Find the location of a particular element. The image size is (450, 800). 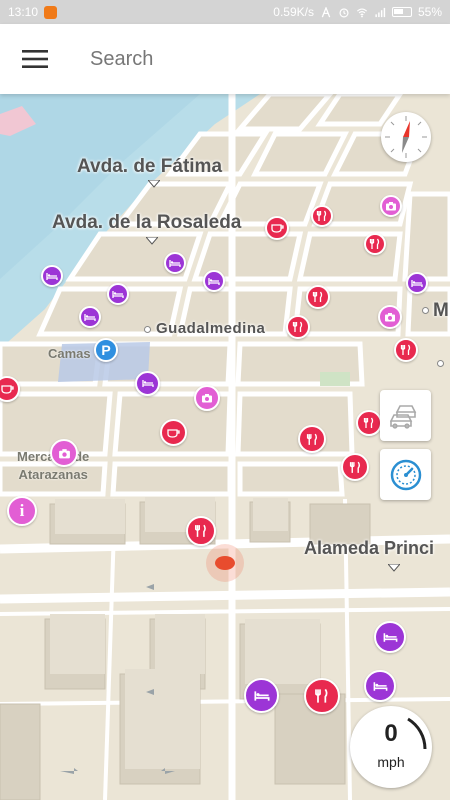

battery-level: 55% is located at coordinates (429, 12).